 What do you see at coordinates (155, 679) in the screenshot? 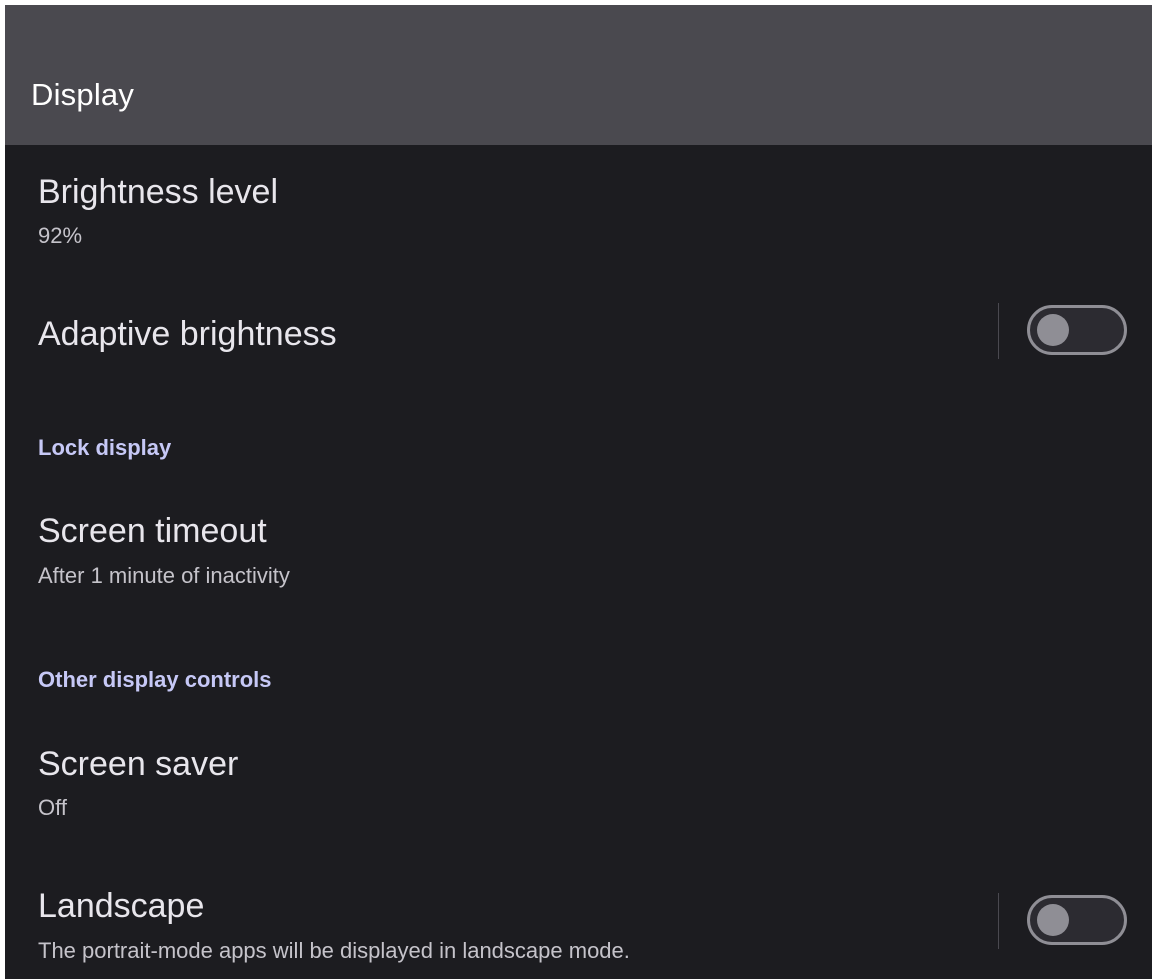
I see `other-display-controls-header: Other display controls` at bounding box center [155, 679].